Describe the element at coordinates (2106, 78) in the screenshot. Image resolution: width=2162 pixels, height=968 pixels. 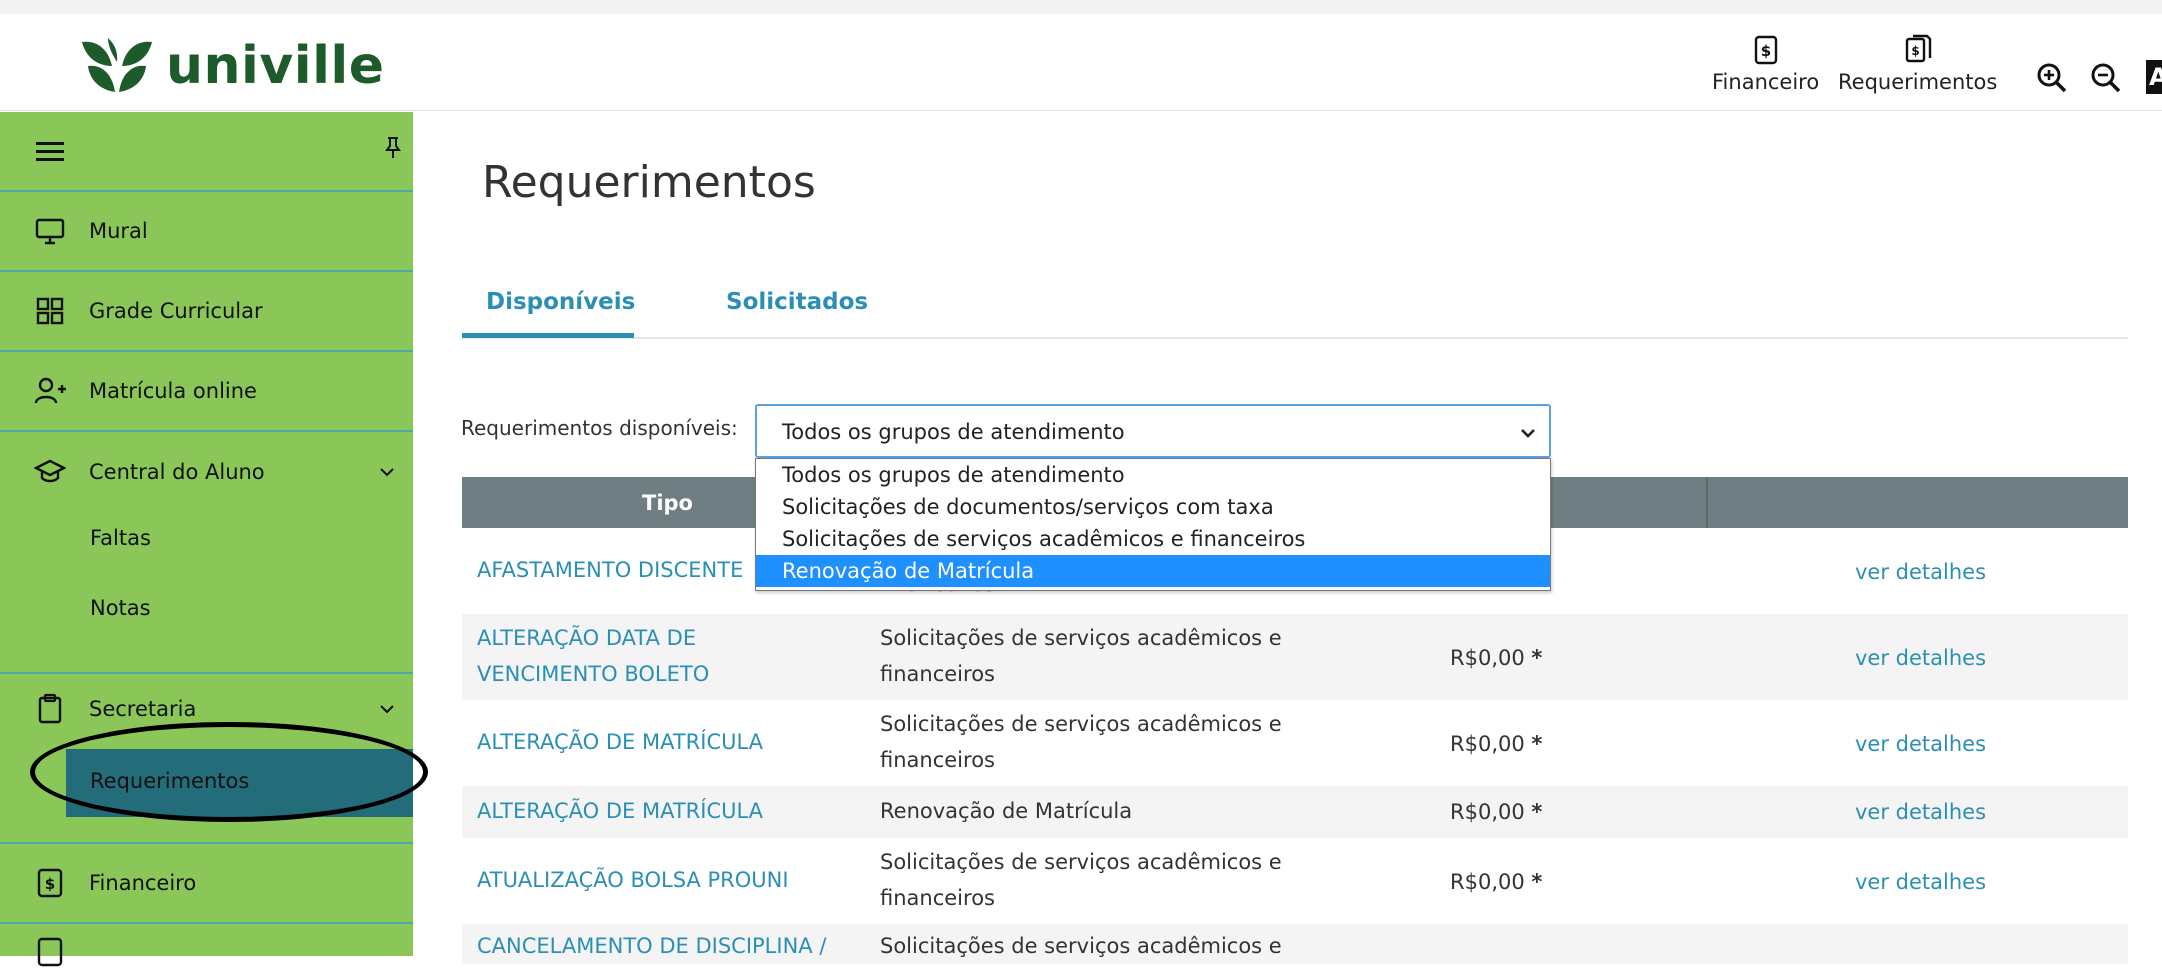
I see `zoom-out-icon` at that location.